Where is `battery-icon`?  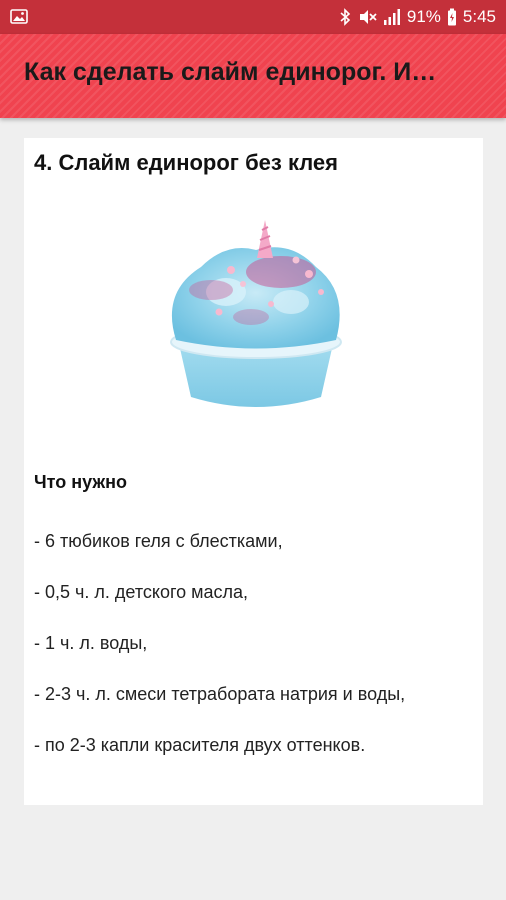 battery-icon is located at coordinates (451, 17).